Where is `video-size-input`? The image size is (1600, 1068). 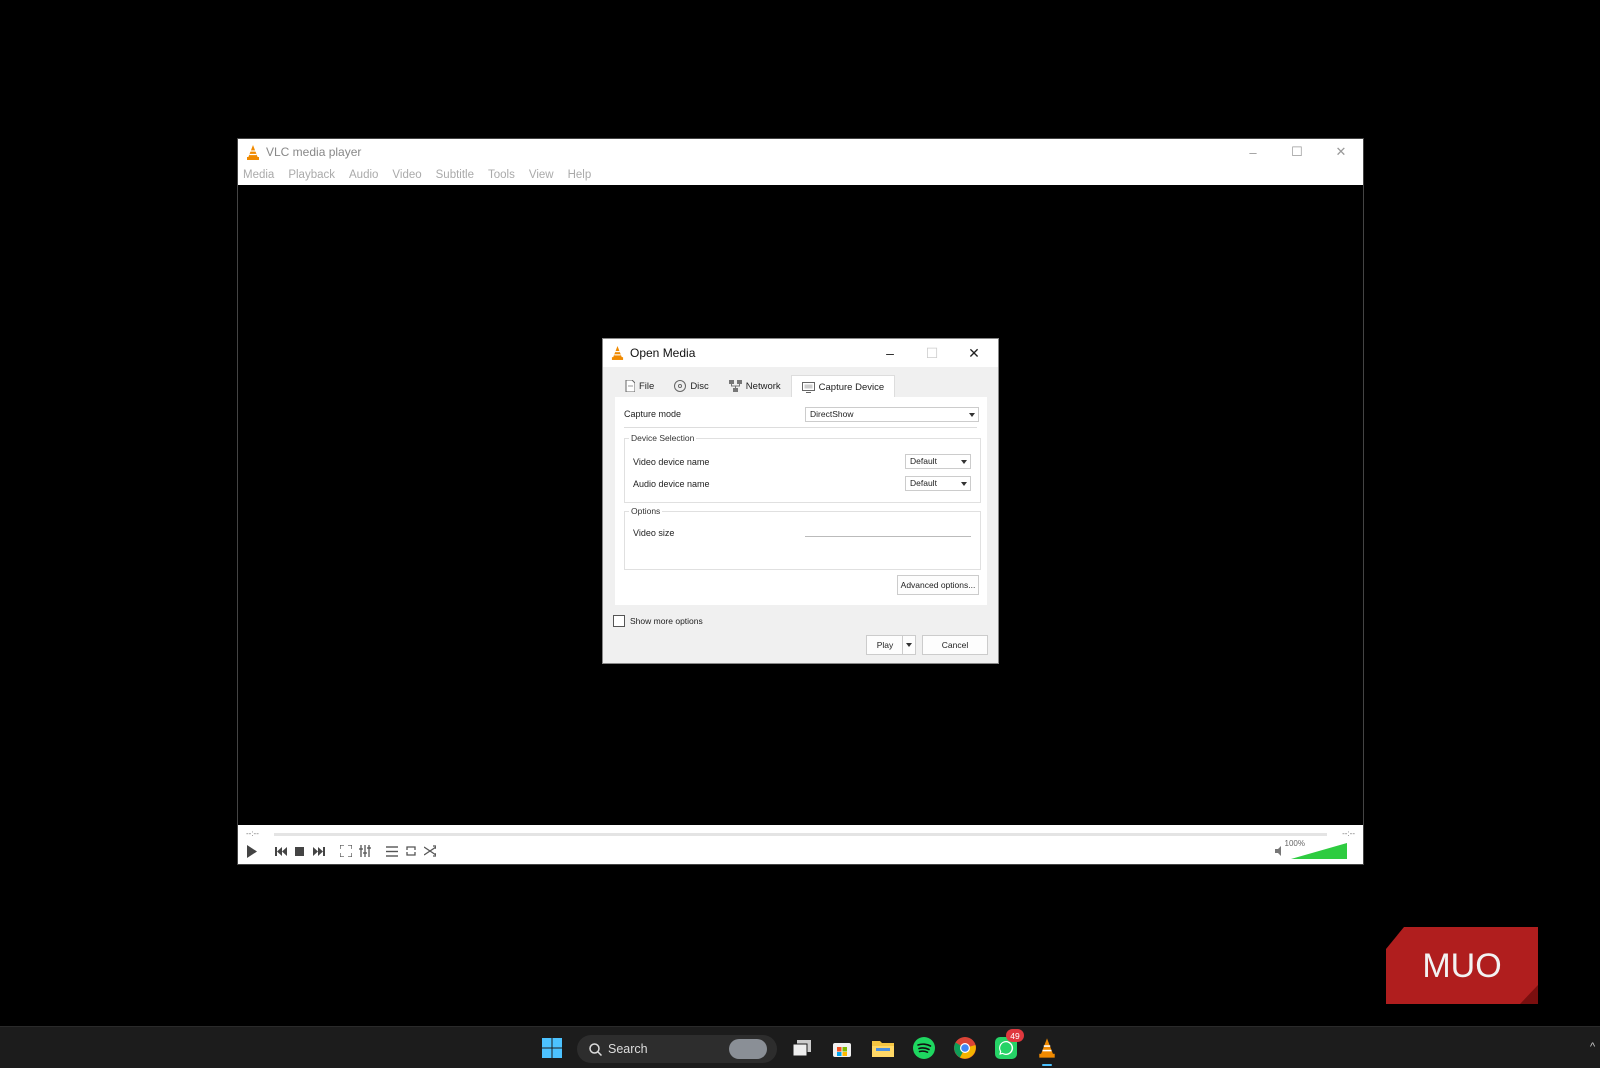
video-size-input is located at coordinates (888, 531).